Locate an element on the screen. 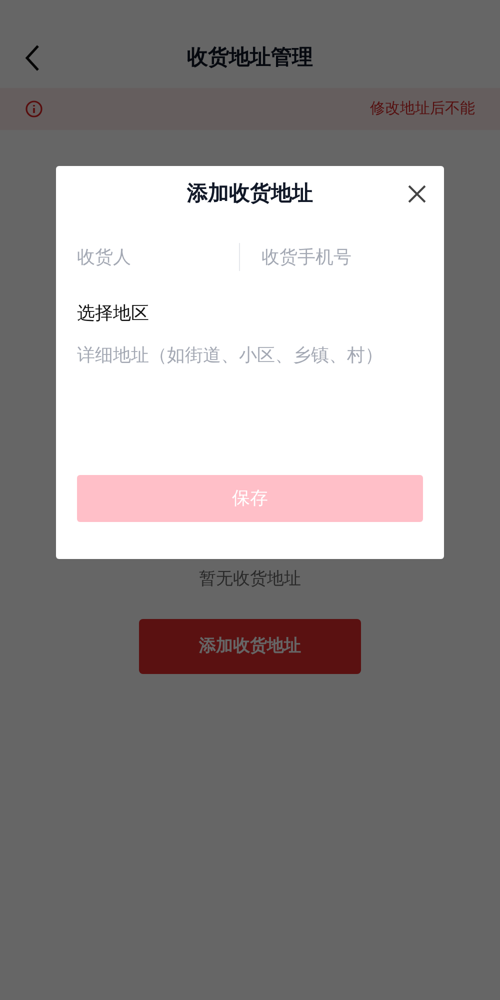 Image resolution: width=500 pixels, height=1000 pixels. page-title: 收货地址管理 is located at coordinates (250, 58).